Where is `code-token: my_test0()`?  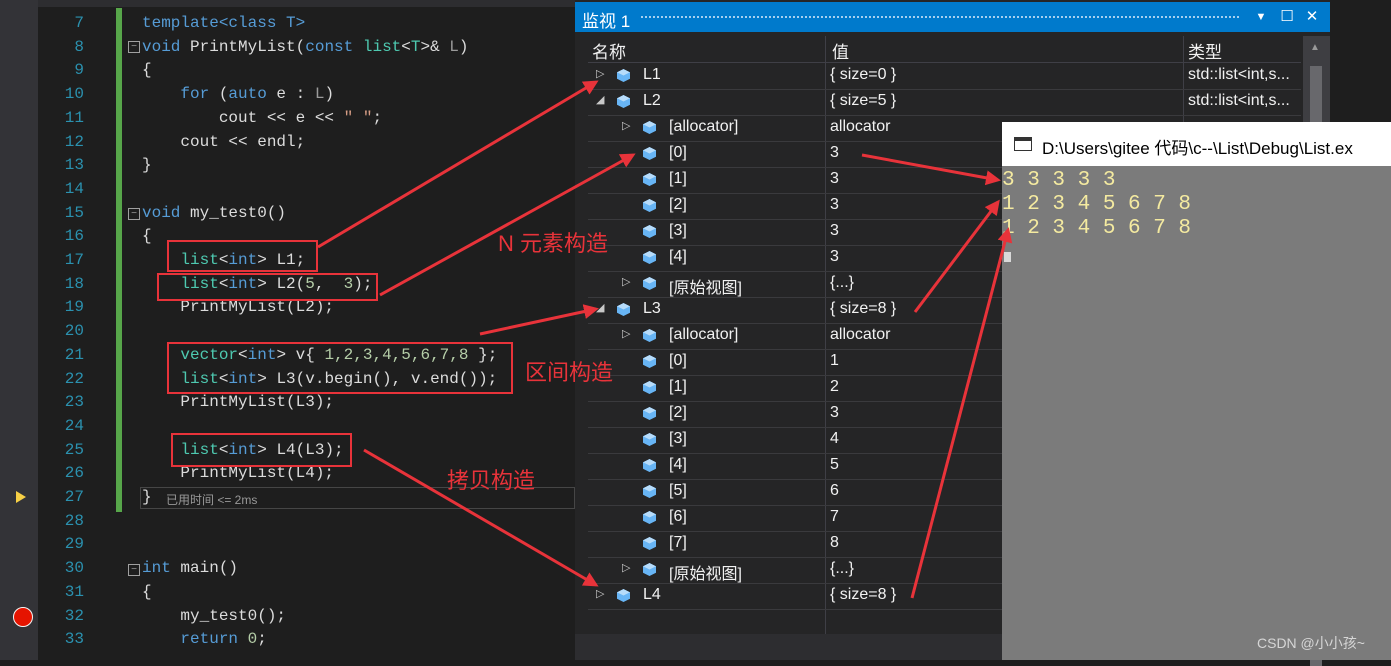
code-token: my_test0() is located at coordinates (233, 212).